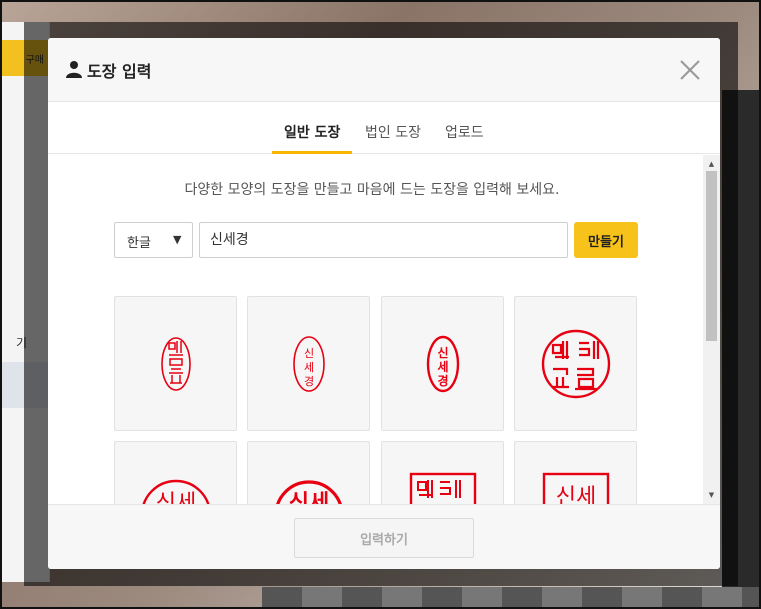 This screenshot has width=761, height=609. I want to click on tab-general-stamp: 일반 도장, so click(312, 138).